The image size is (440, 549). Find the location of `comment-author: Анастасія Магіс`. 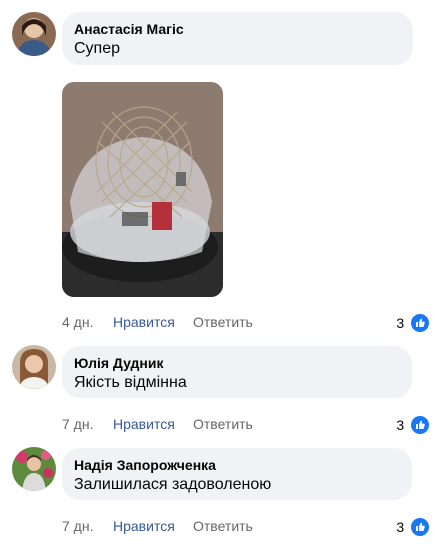

comment-author: Анастасія Магіс is located at coordinates (237, 29).